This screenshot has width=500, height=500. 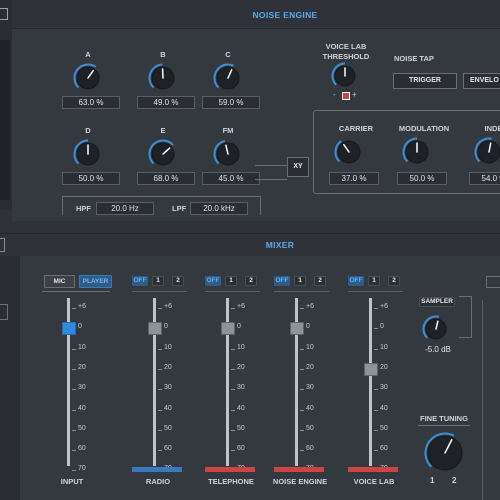 I want to click on channel-1-scale-label: 50, so click(x=168, y=428).